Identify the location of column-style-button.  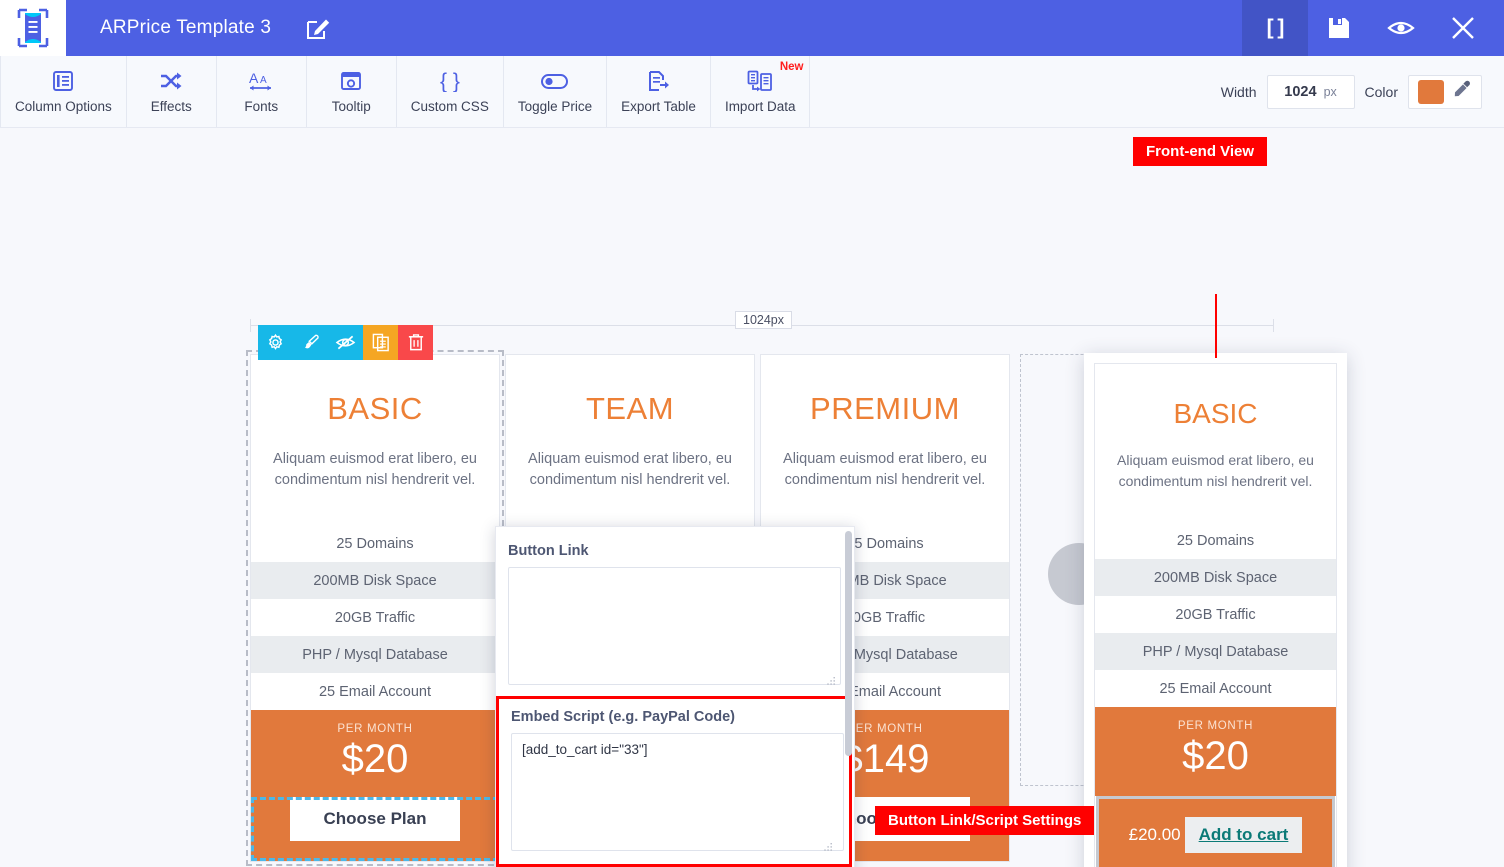
(310, 342).